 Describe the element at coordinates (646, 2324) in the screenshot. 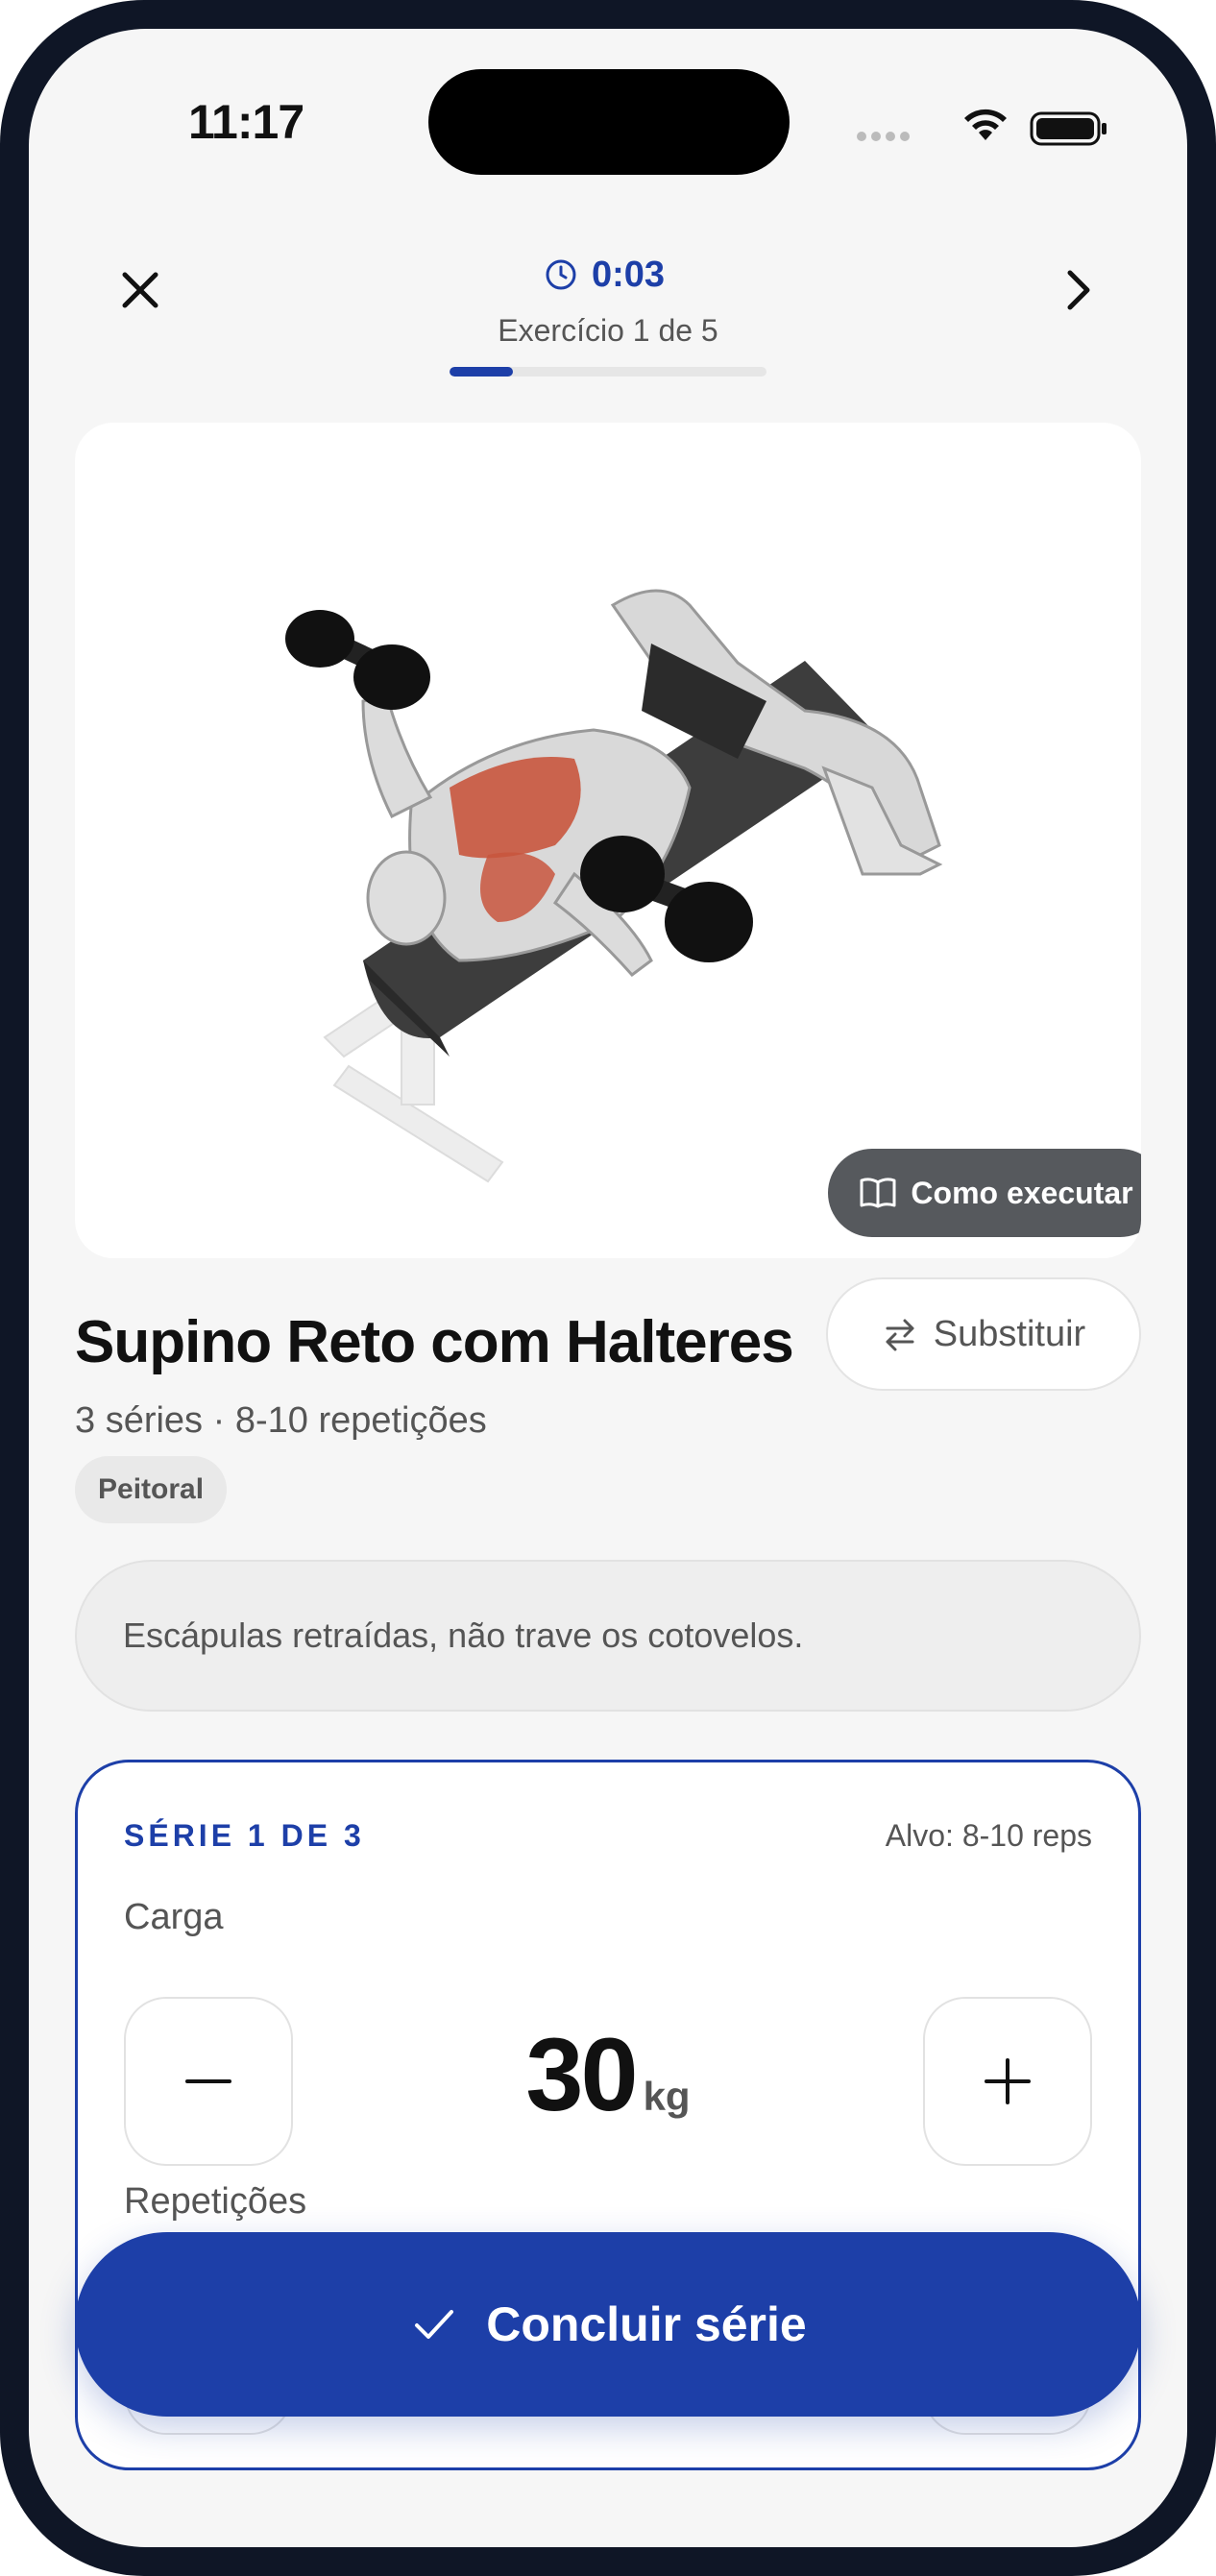

I see `complete-set-label: Concluir série` at that location.